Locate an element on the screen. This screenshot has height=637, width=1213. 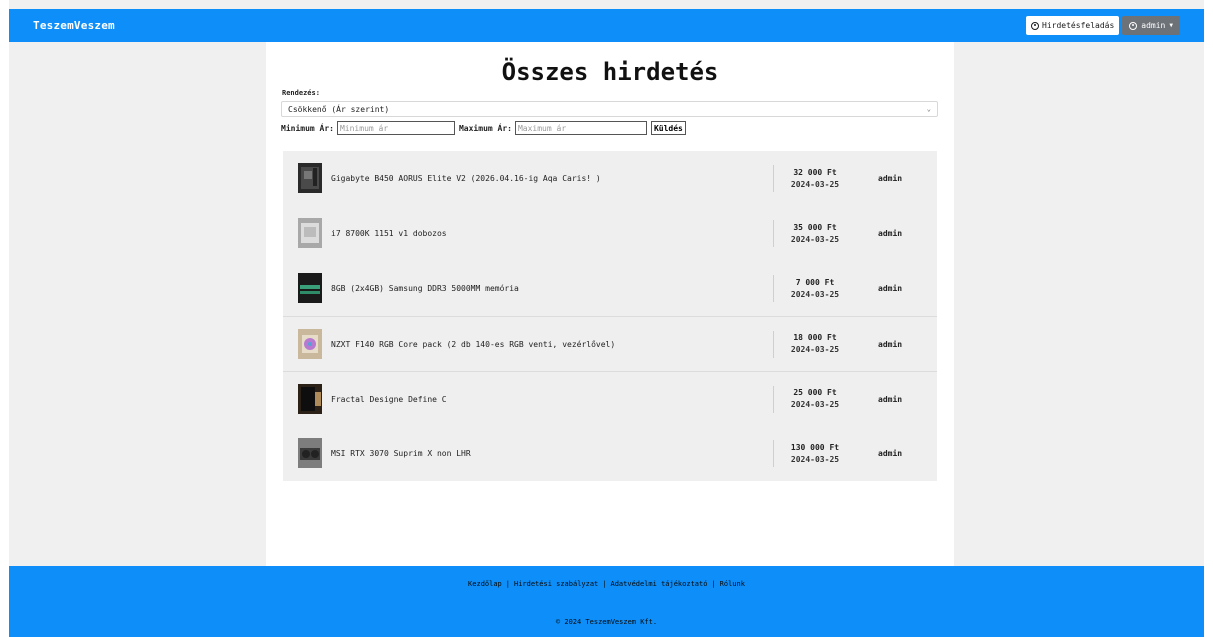
listing-price-value: 32 000 Ft is located at coordinates (815, 172).